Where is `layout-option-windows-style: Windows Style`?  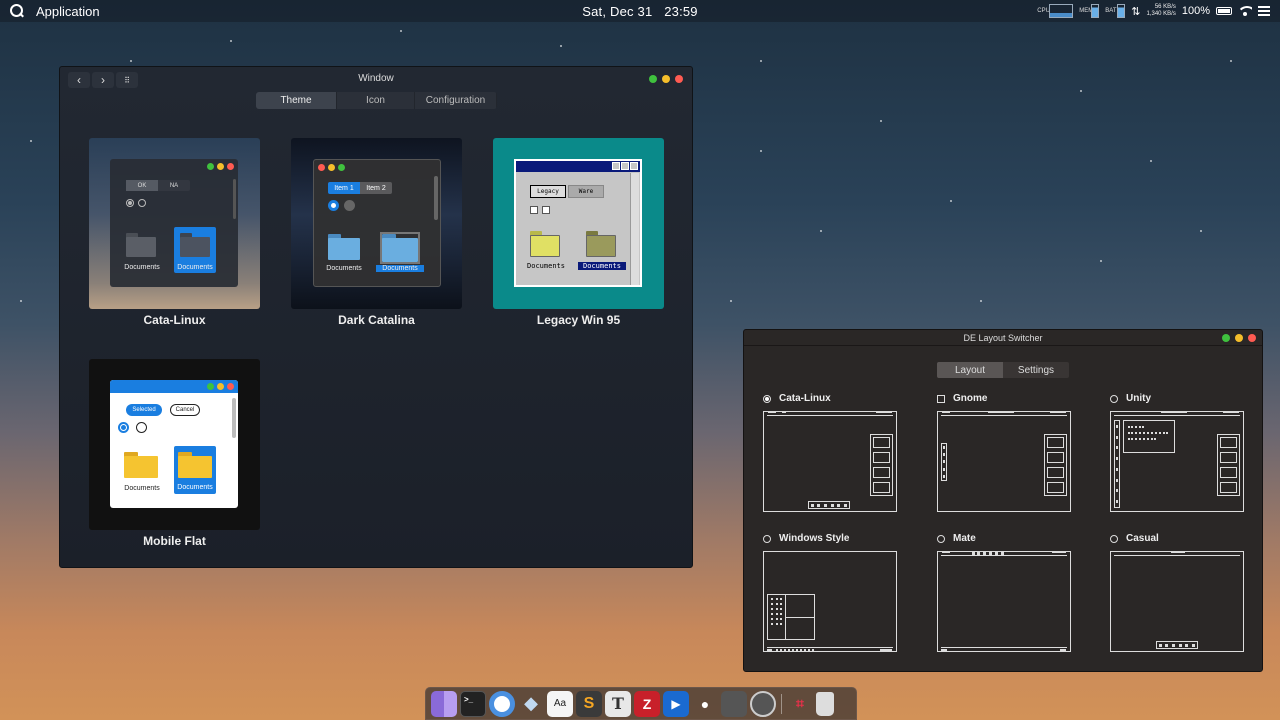
layout-option-windows-style: Windows Style is located at coordinates (806, 538).